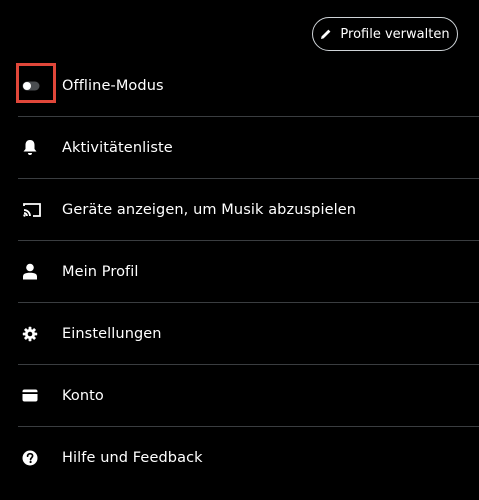 This screenshot has width=479, height=500. What do you see at coordinates (117, 147) in the screenshot?
I see `menu-item-label: Aktivitätenliste` at bounding box center [117, 147].